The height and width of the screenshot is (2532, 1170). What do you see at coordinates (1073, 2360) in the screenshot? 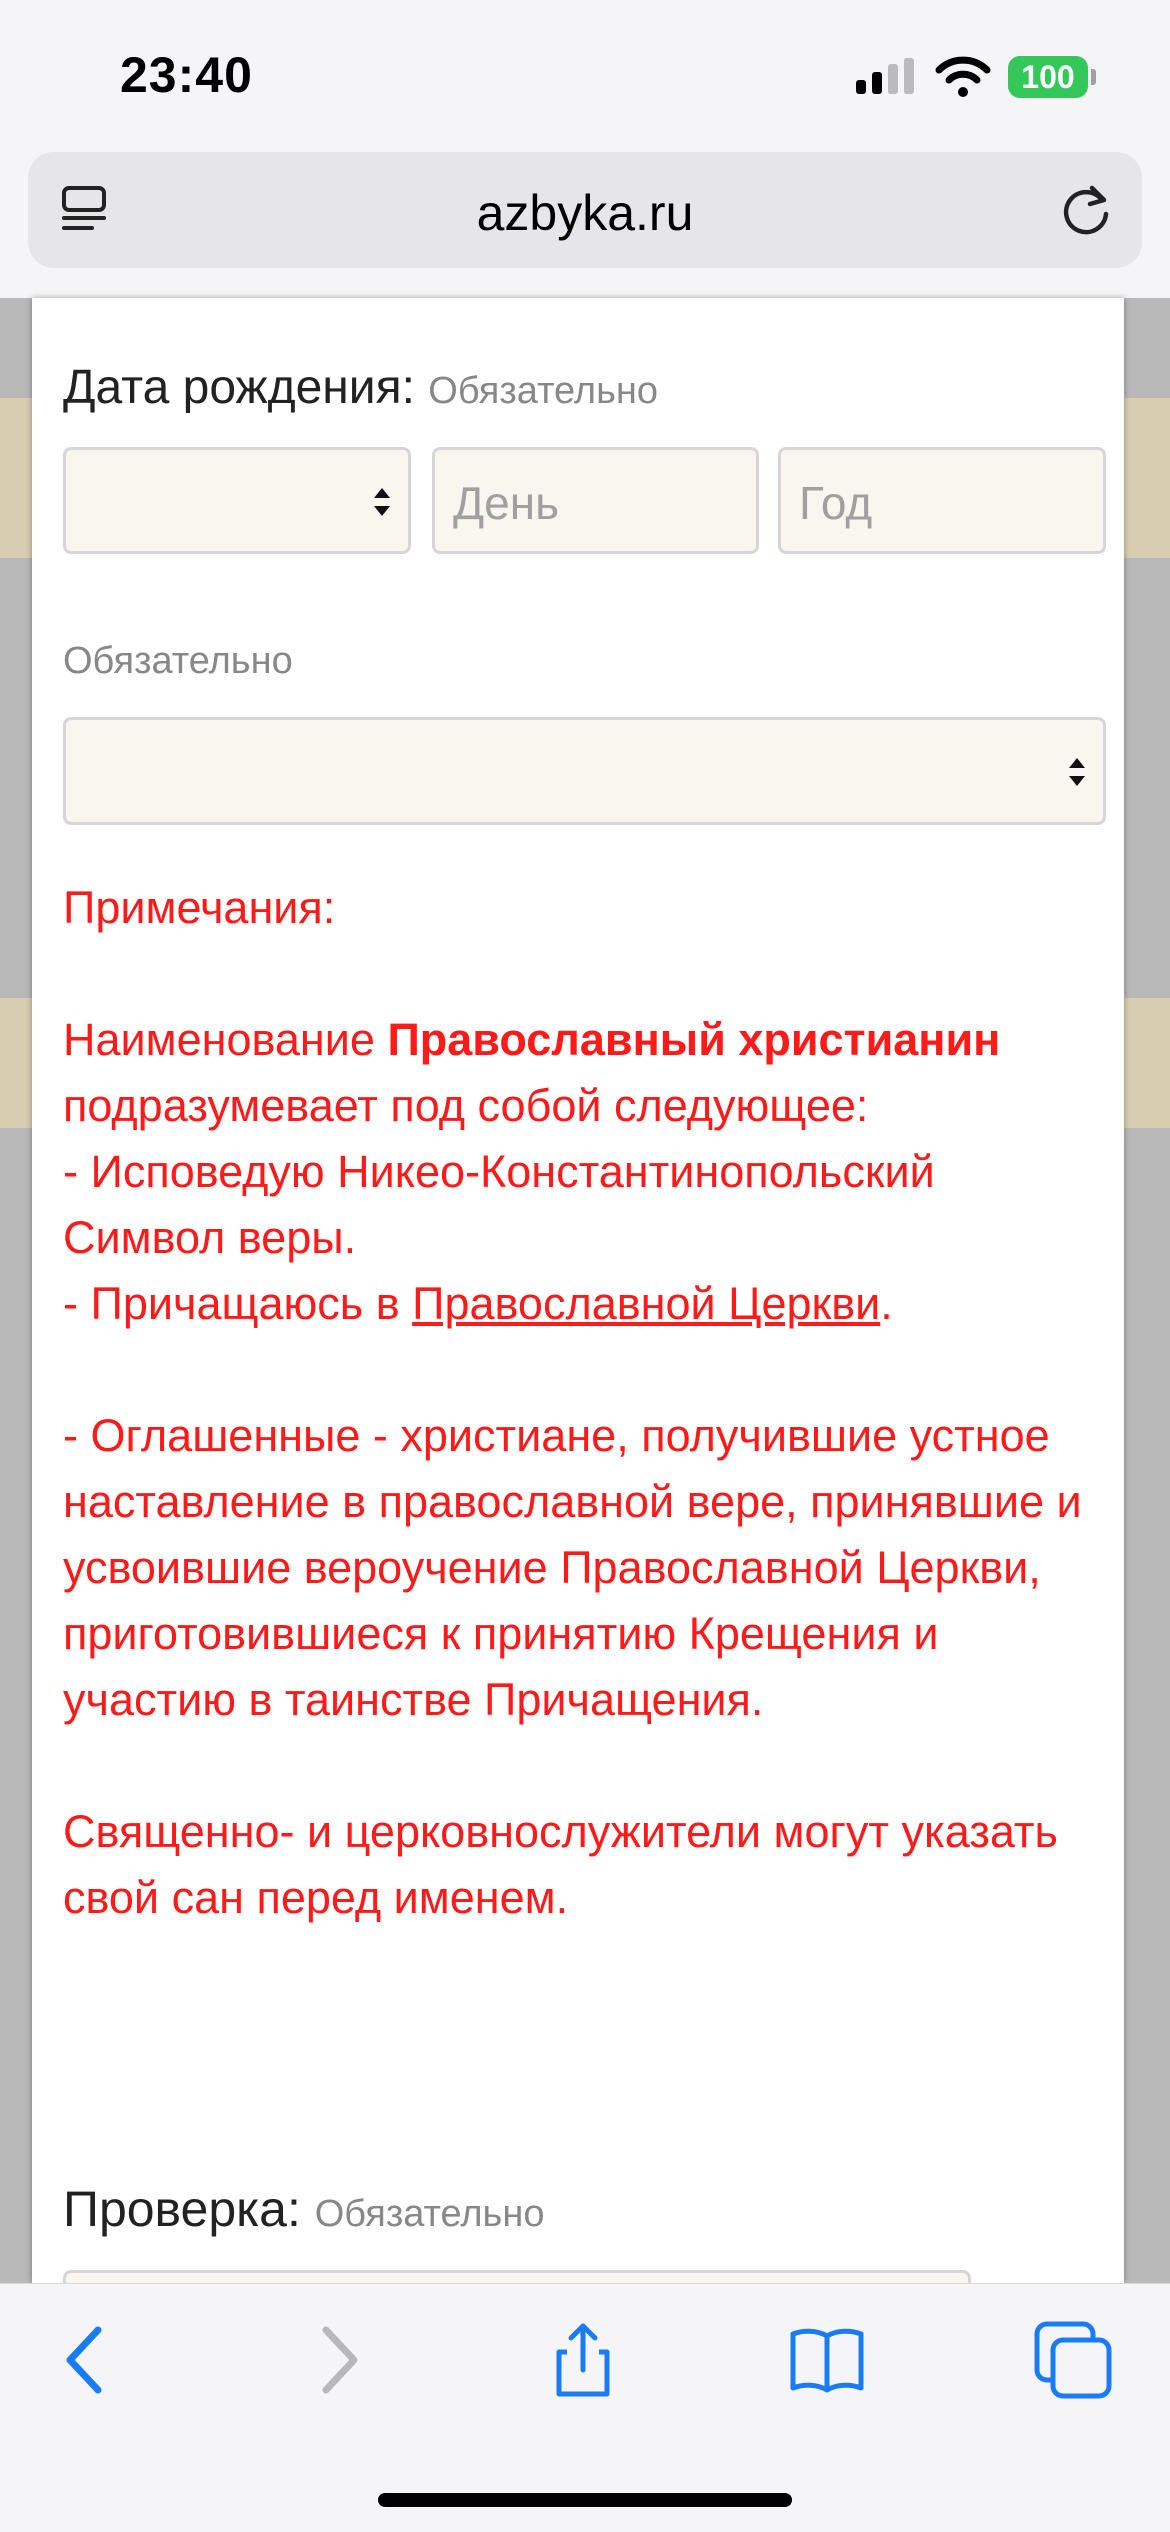
I see `tabs-icon` at bounding box center [1073, 2360].